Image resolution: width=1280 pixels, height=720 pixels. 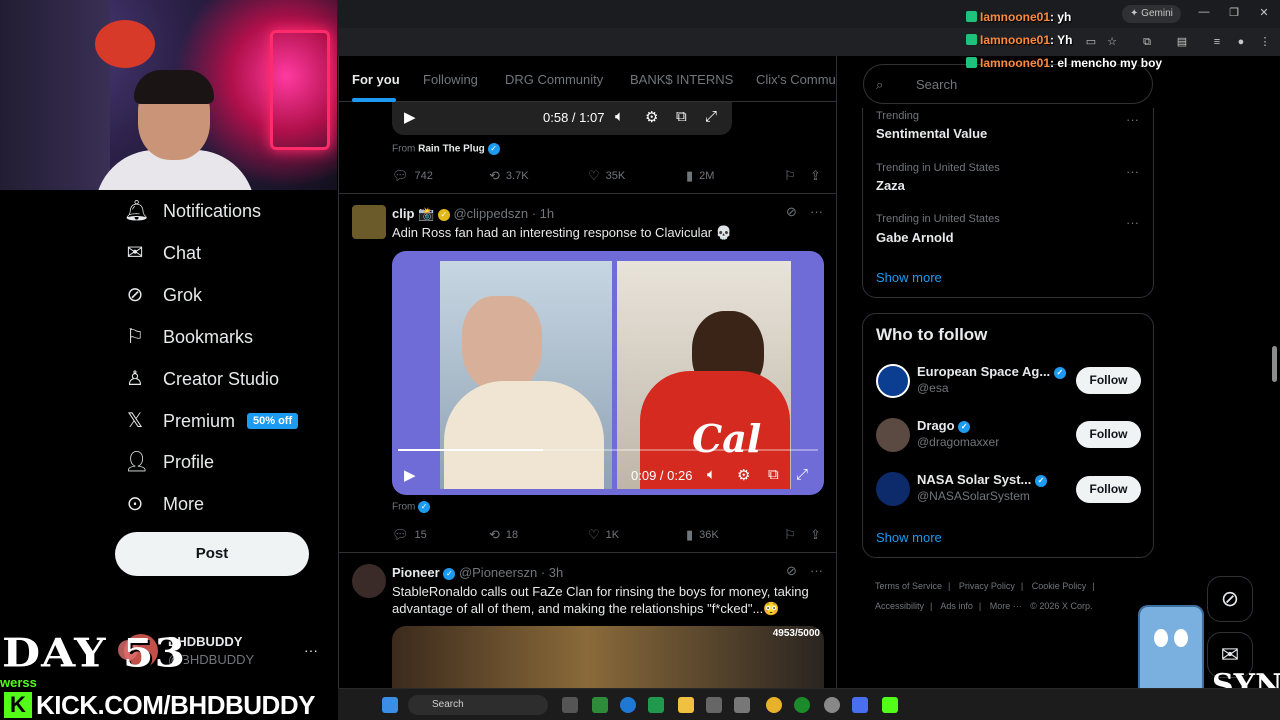 I want to click on minimize-button: —, so click(x=1204, y=12).